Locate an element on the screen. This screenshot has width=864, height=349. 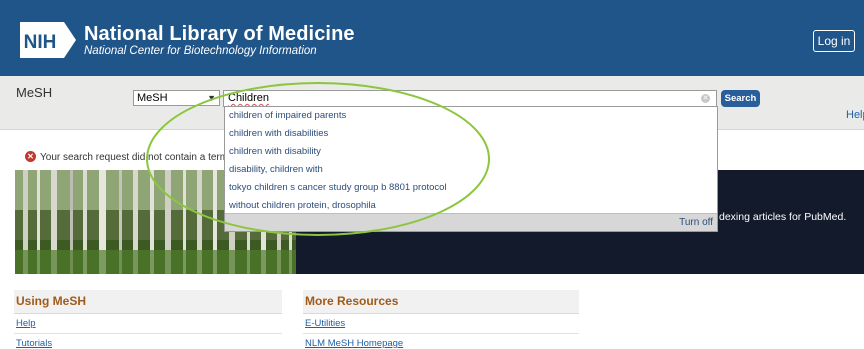
autocomplete-item: children with disability is located at coordinates (471, 152).